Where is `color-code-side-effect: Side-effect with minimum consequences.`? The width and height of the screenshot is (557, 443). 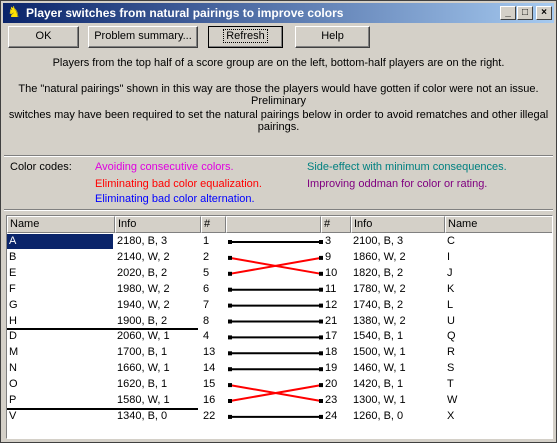 color-code-side-effect: Side-effect with minimum consequences. is located at coordinates (407, 167).